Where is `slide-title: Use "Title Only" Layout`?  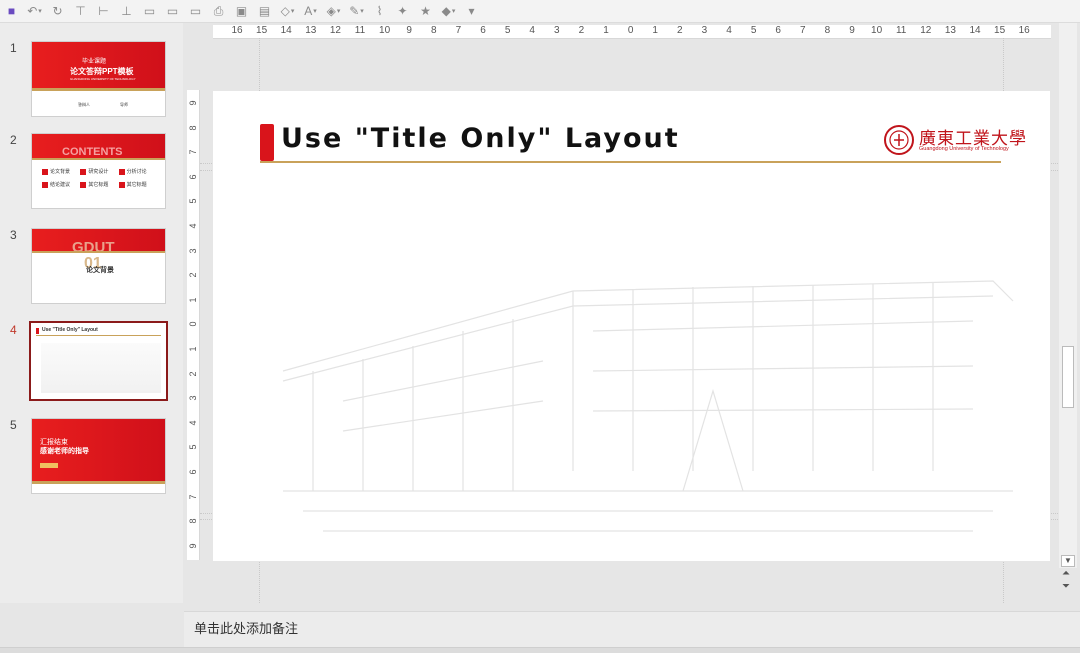
slide-title: Use "Title Only" Layout is located at coordinates (480, 138).